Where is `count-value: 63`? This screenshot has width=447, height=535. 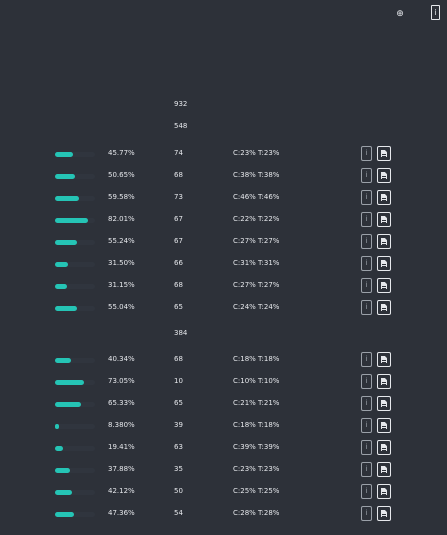 count-value: 63 is located at coordinates (178, 447).